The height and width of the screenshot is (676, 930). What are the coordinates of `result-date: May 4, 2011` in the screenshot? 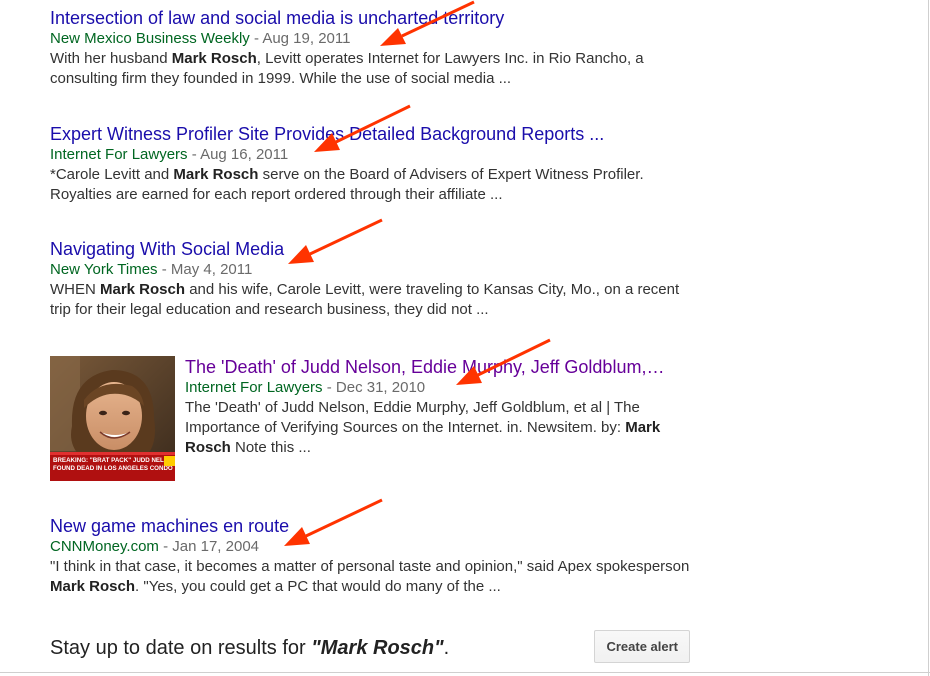 It's located at (211, 269).